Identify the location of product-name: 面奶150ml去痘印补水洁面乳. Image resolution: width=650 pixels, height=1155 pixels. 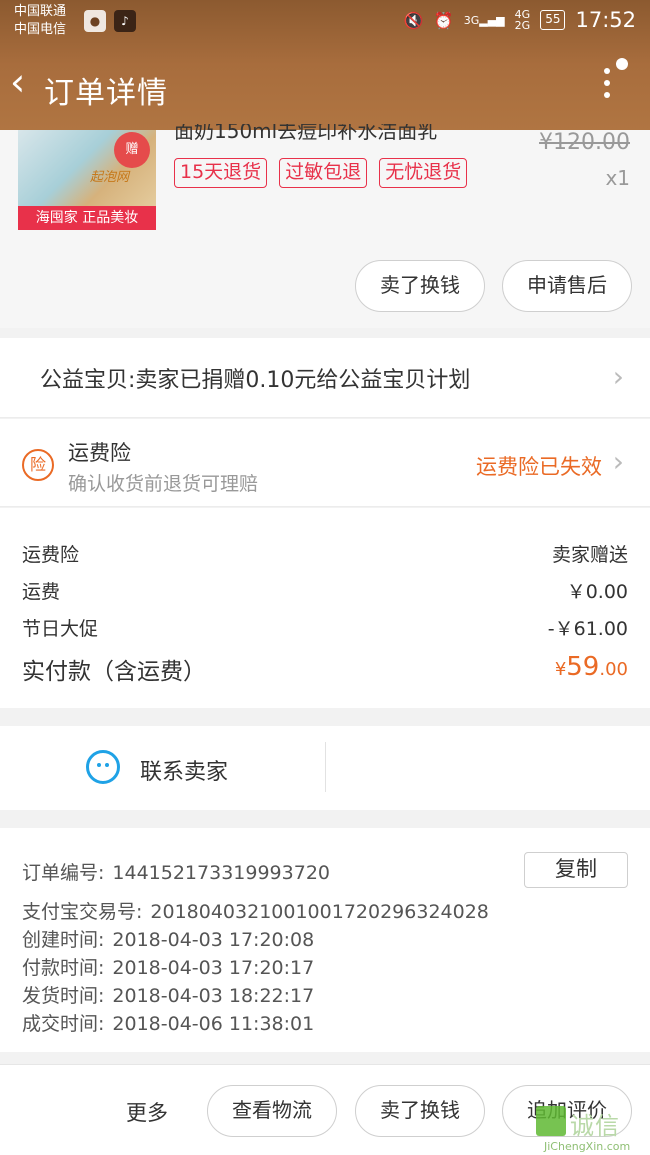
(344, 134).